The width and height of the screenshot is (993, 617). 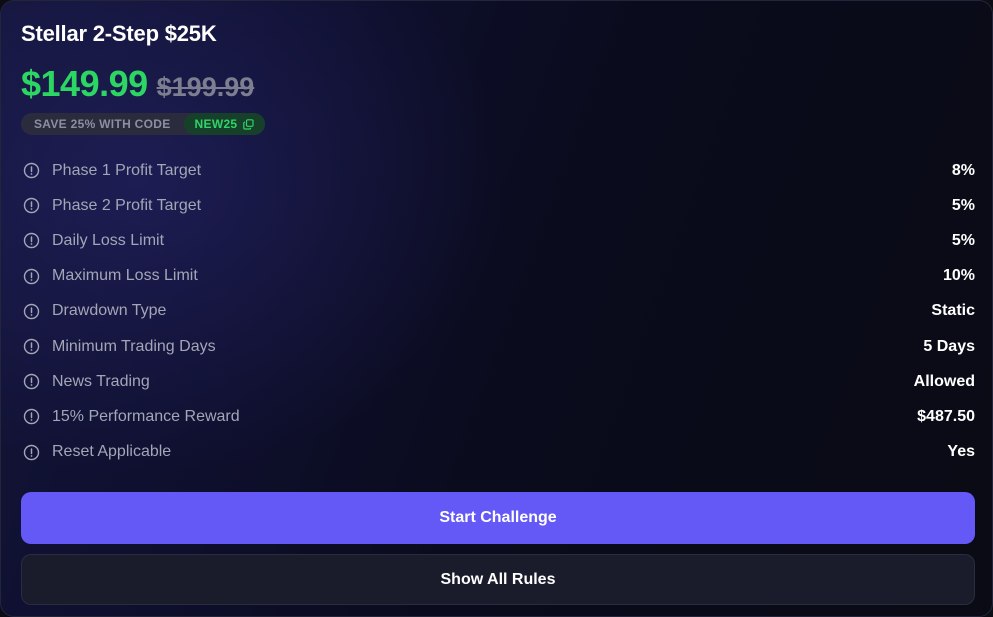 What do you see at coordinates (498, 416) in the screenshot?
I see `rule-row: 15% Performance Reward $487.50` at bounding box center [498, 416].